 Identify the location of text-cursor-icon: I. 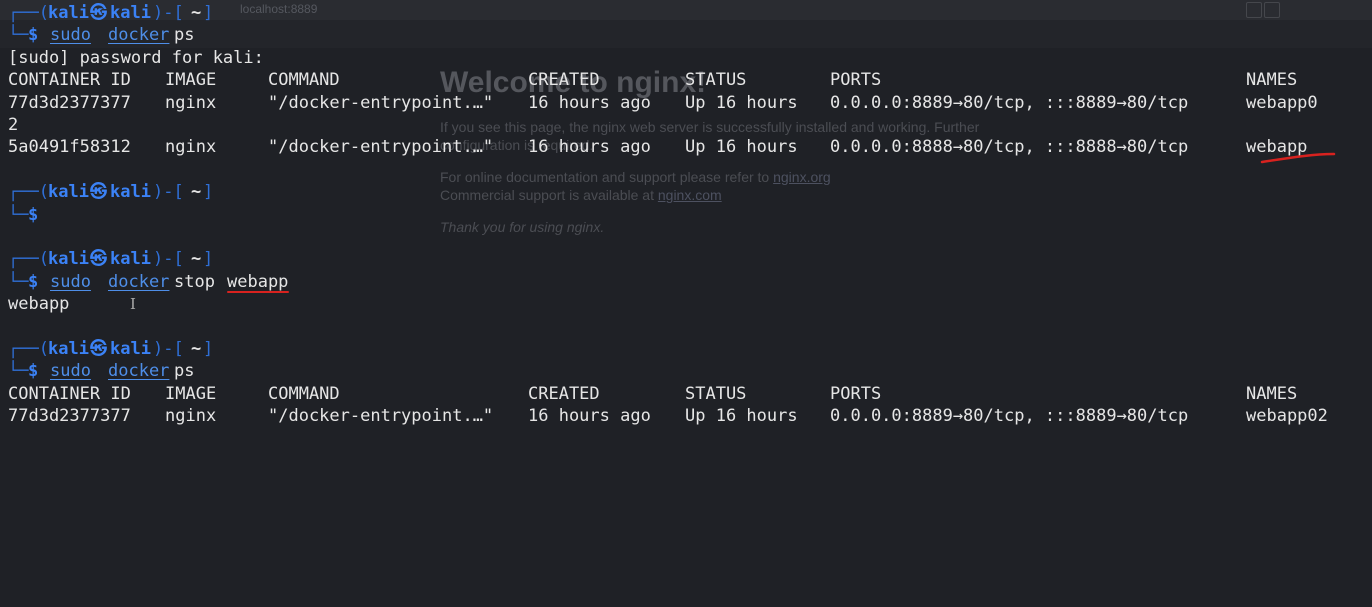
(133, 304).